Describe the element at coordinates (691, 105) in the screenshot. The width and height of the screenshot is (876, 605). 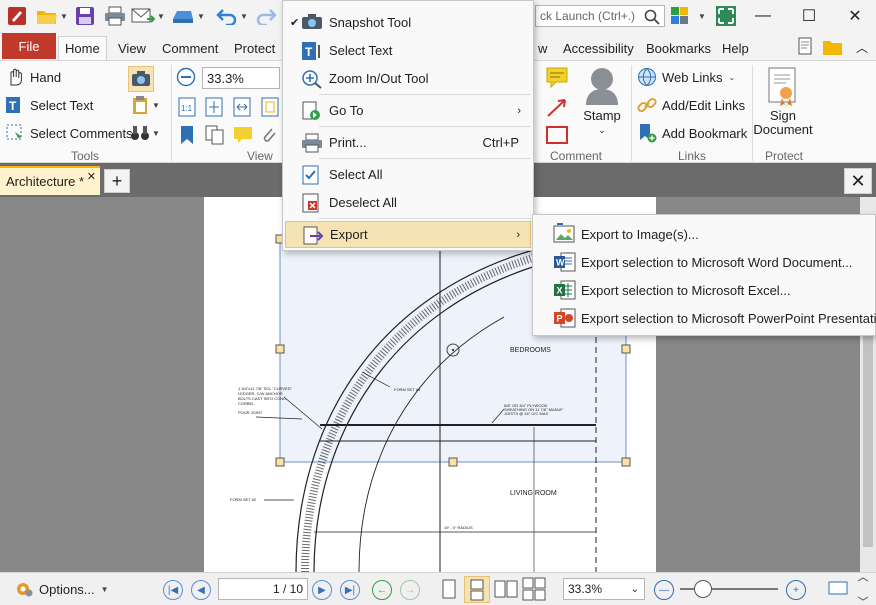
I see `add-edit-links-button: Add/Edit Links` at that location.